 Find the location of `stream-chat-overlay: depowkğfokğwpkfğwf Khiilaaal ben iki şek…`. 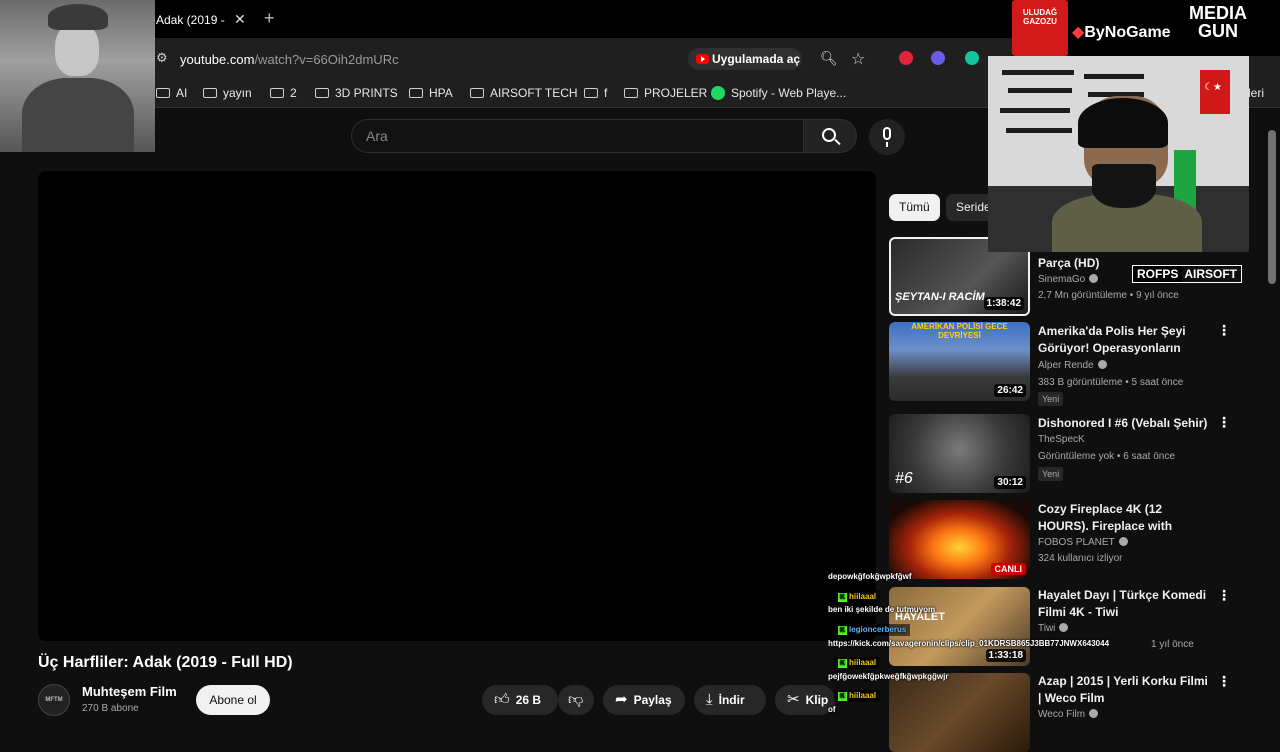

stream-chat-overlay: depowkğfokğwpkfğwf Khiilaaal ben iki şek… is located at coordinates (978, 645).